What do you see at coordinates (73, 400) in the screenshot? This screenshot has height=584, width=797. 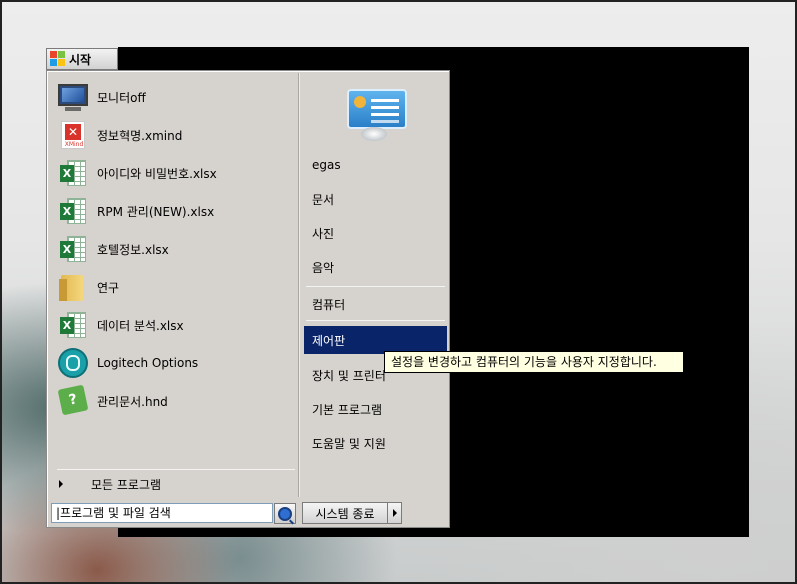 I see `hnd-file-icon: ?` at bounding box center [73, 400].